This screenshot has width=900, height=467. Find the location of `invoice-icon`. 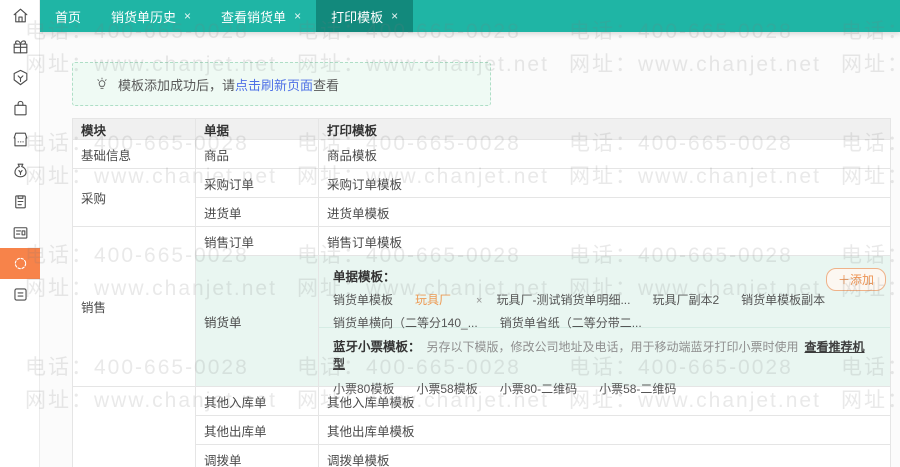

invoice-icon is located at coordinates (20, 233).